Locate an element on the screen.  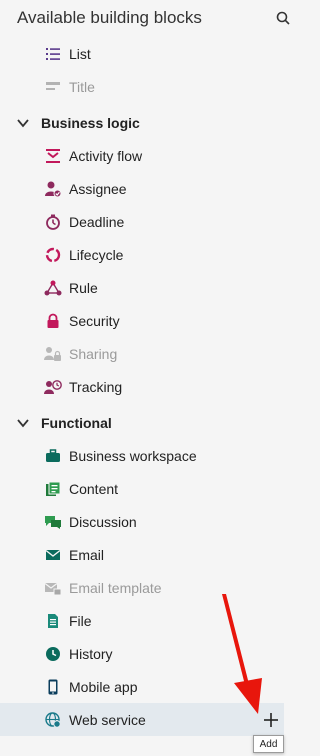
block-item-label: Web service is located at coordinates (107, 719).